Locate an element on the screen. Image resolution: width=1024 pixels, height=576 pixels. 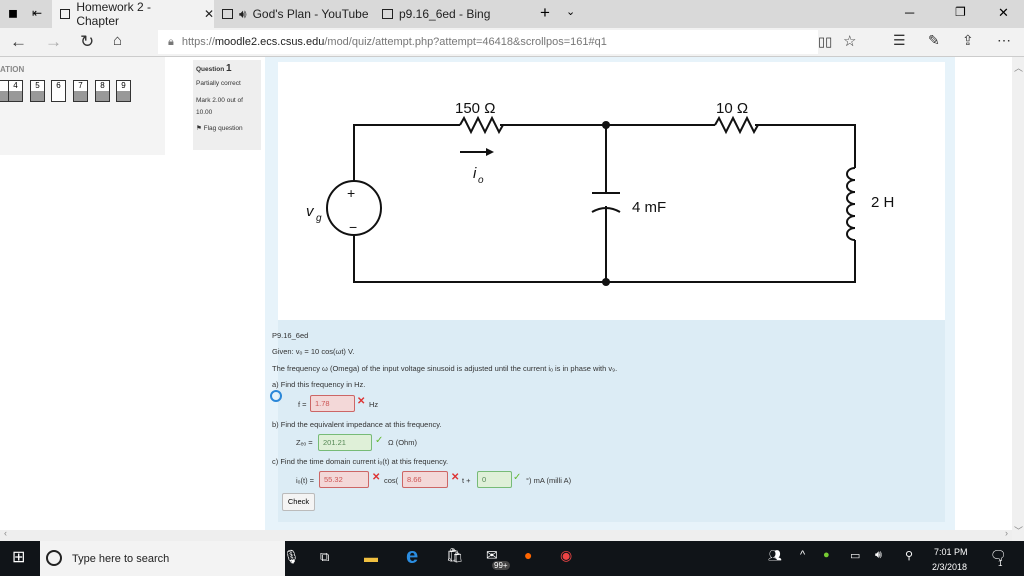
t-label: t + is located at coordinates (466, 480).